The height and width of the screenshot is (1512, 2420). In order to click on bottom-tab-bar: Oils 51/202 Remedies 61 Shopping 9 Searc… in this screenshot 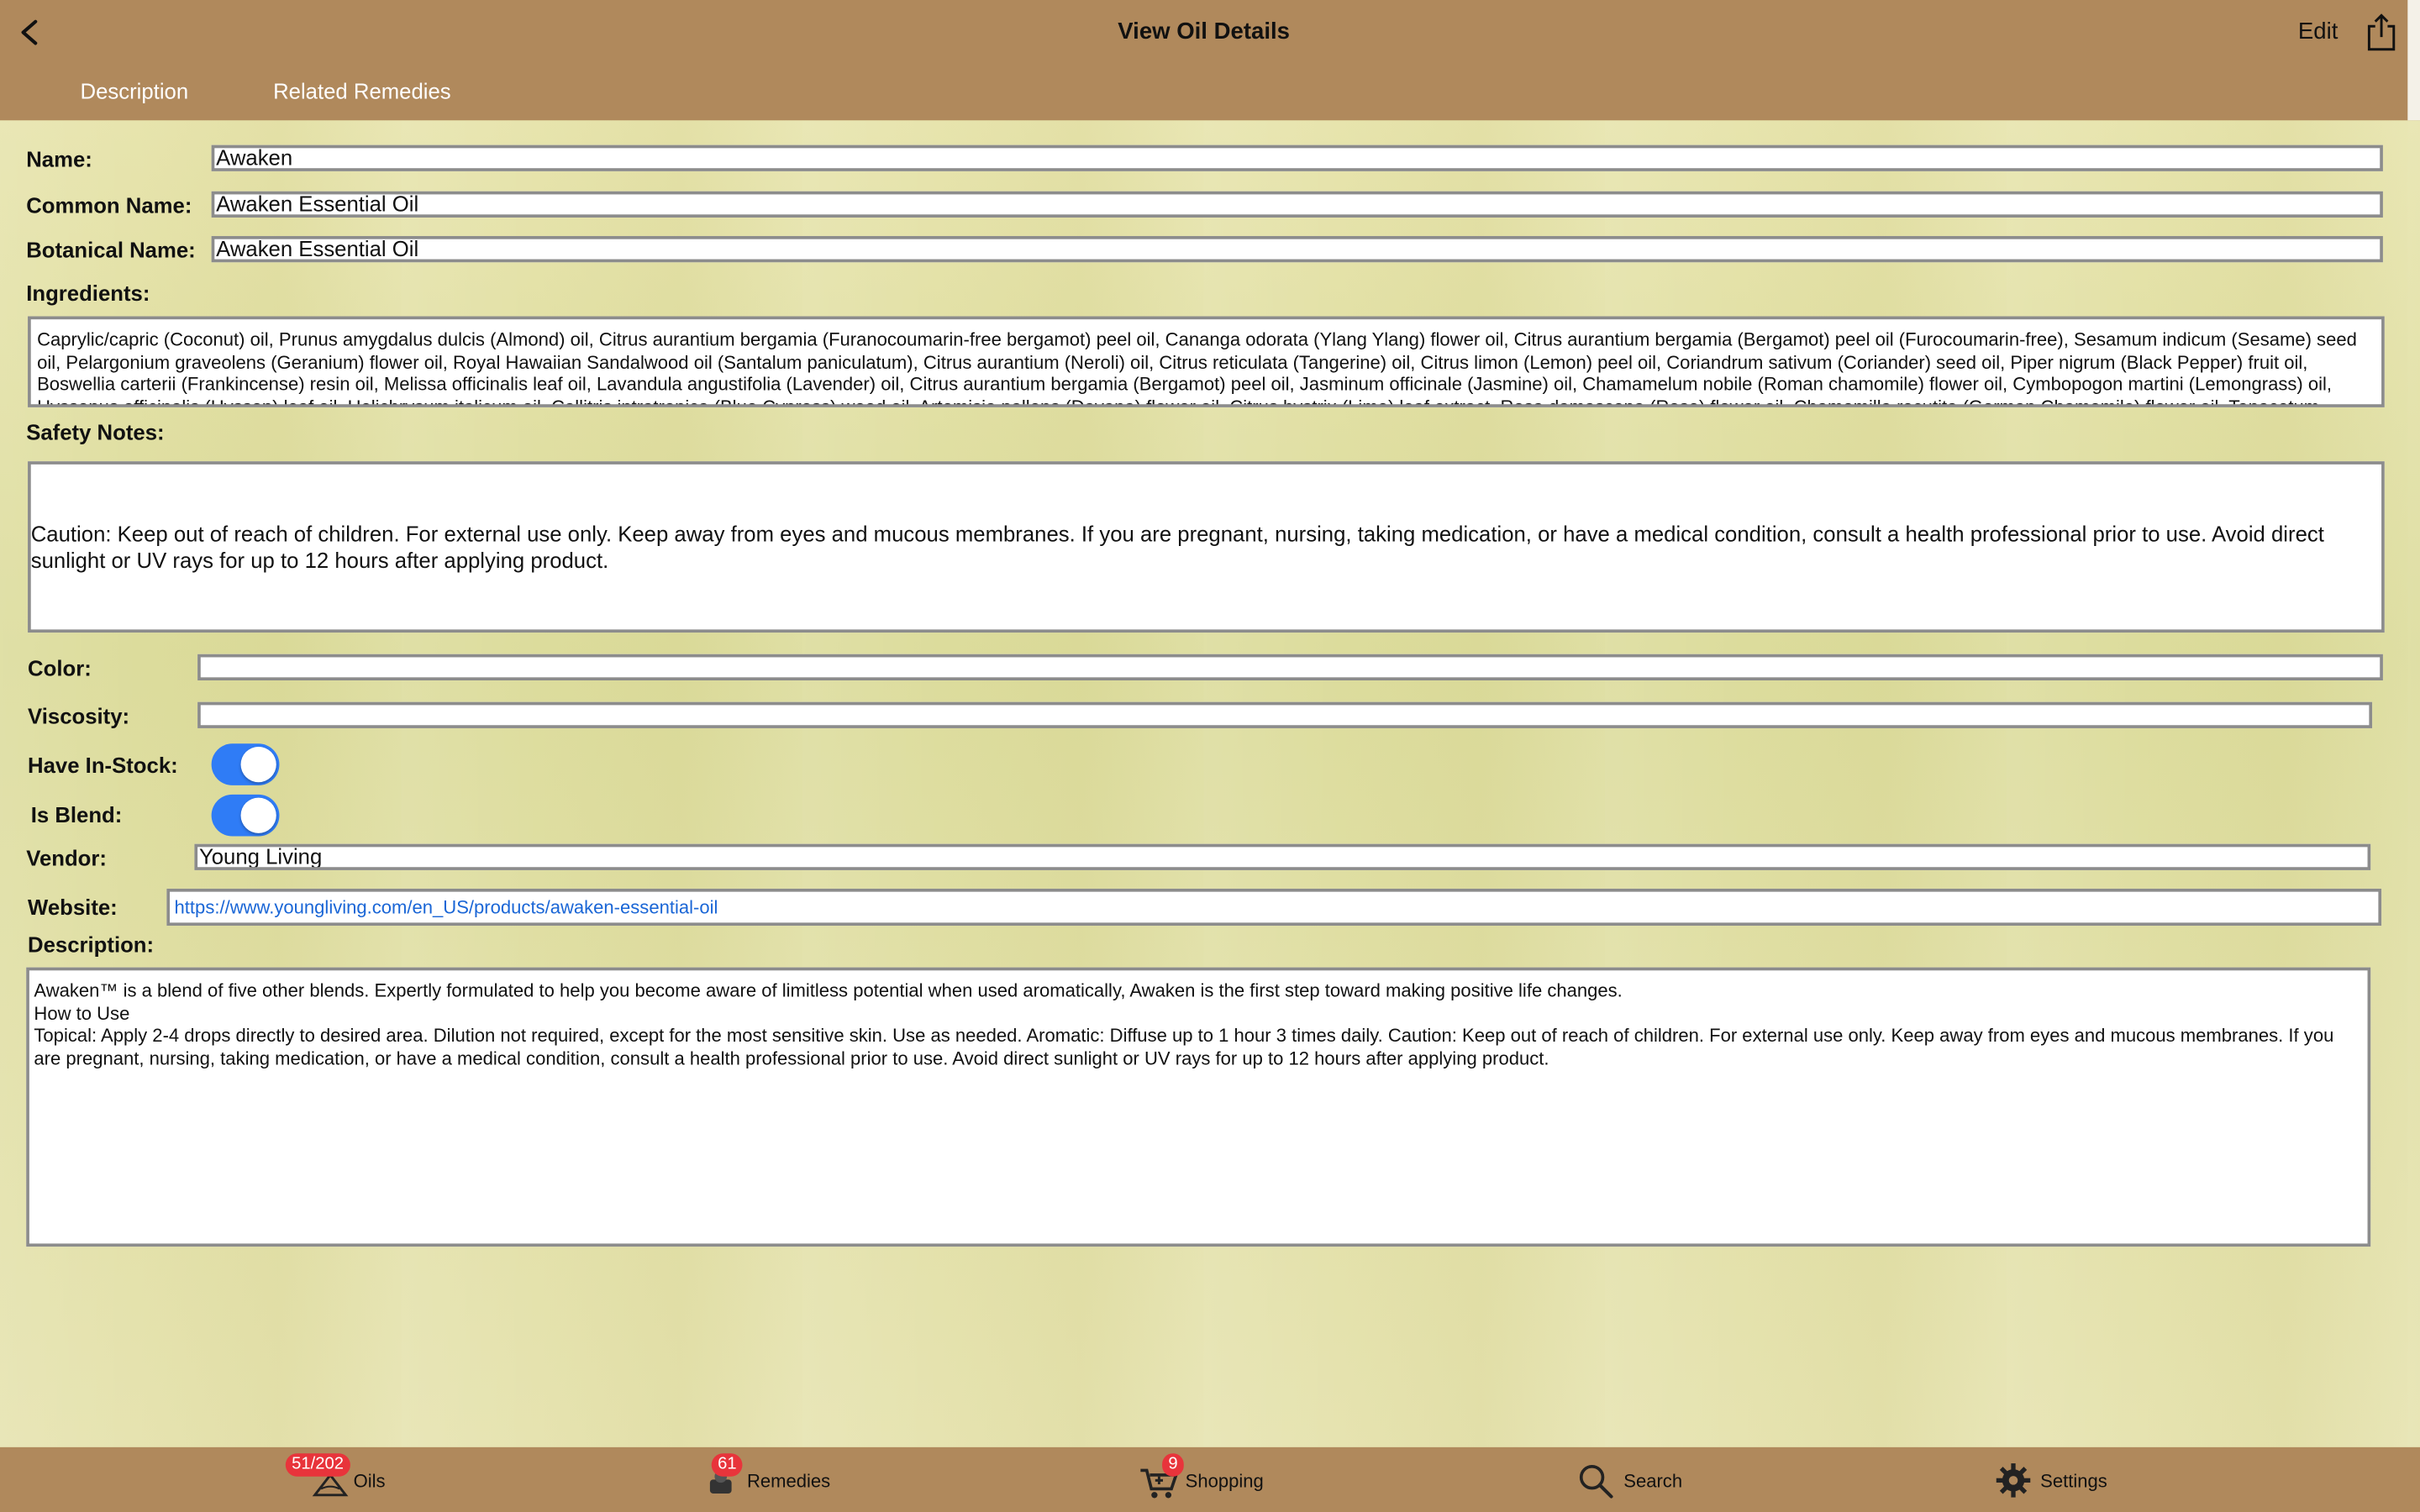, I will do `click(1210, 1479)`.